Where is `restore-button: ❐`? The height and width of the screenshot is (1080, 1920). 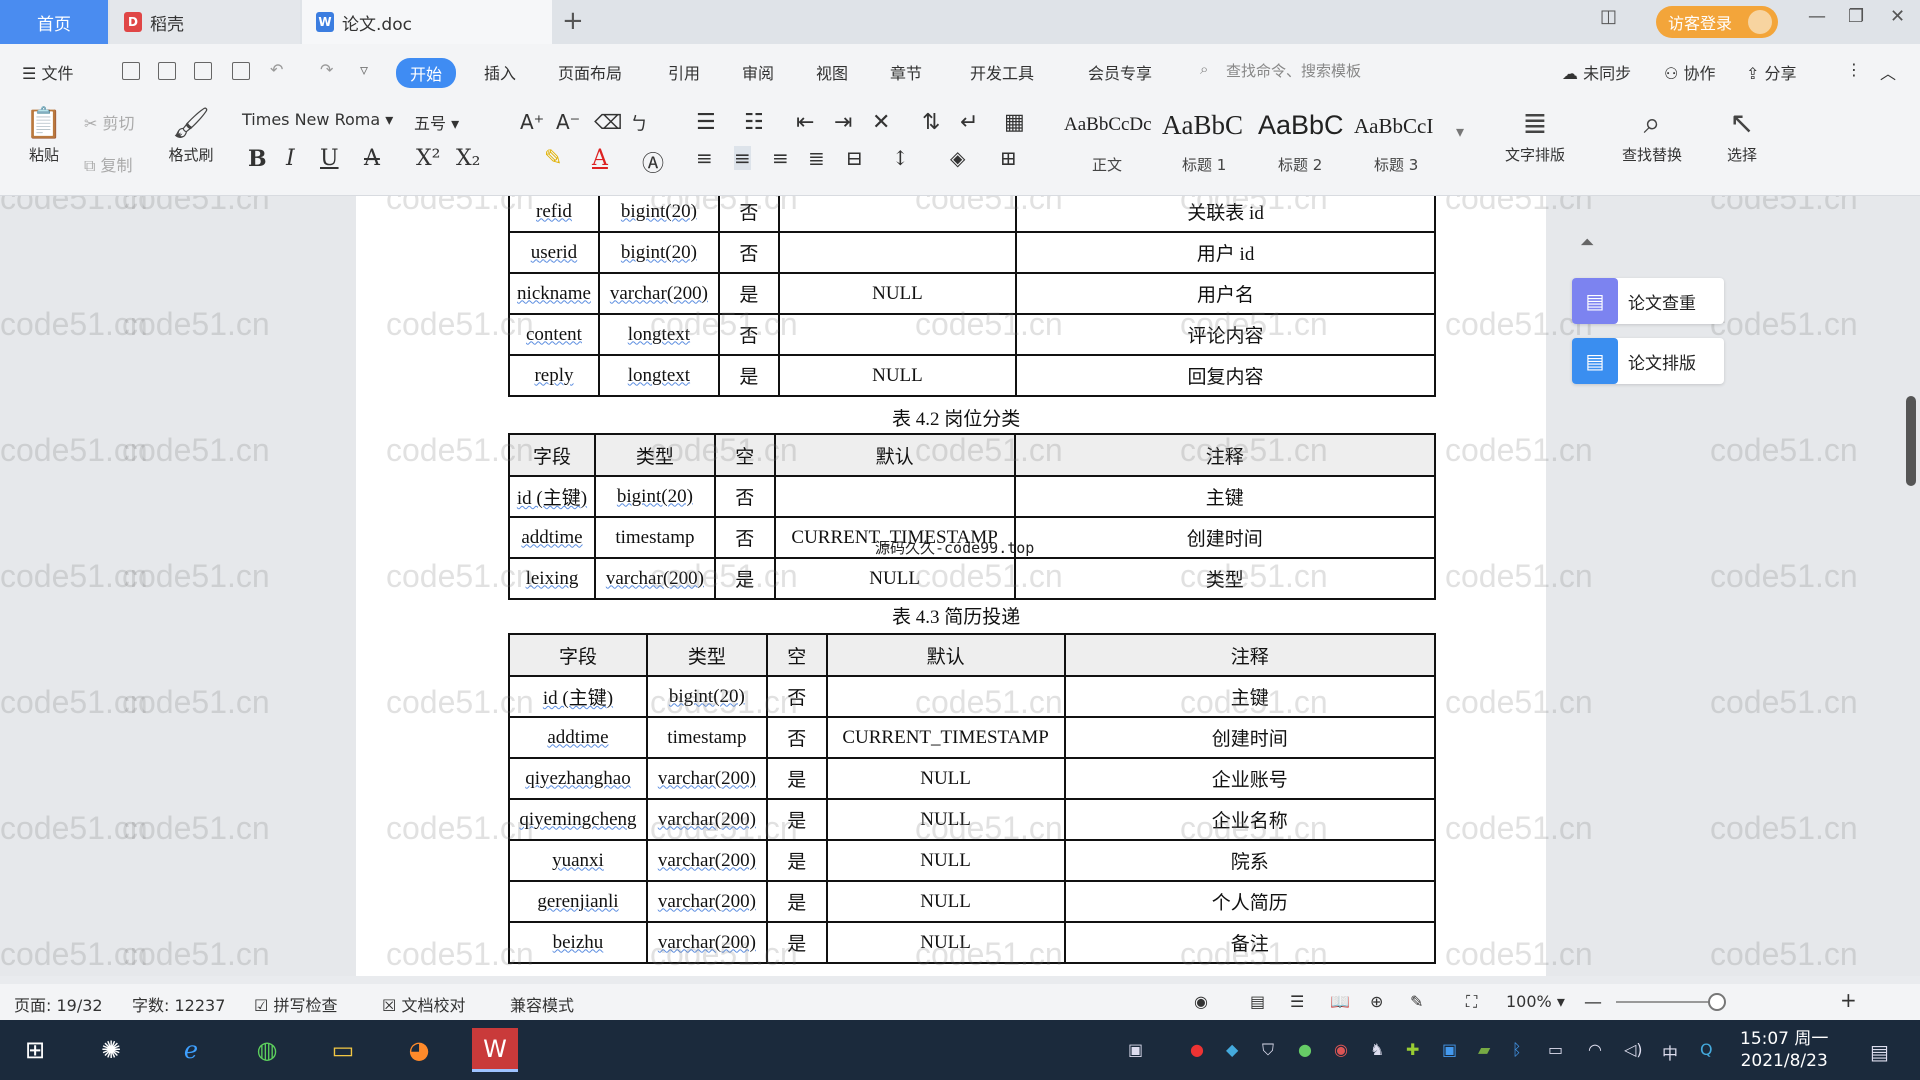 restore-button: ❐ is located at coordinates (1856, 16).